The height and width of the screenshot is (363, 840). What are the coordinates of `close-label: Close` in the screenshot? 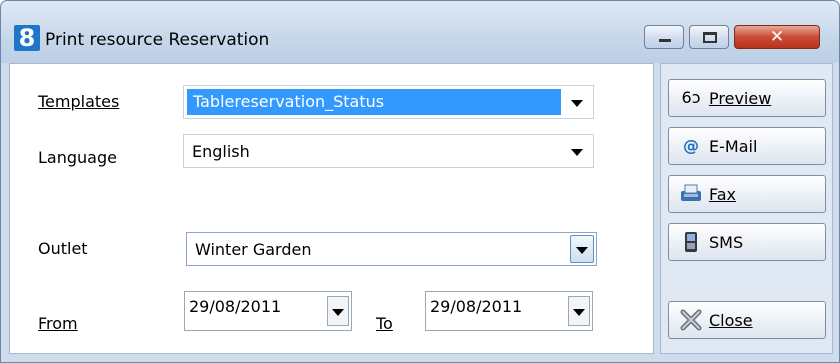 It's located at (731, 320).